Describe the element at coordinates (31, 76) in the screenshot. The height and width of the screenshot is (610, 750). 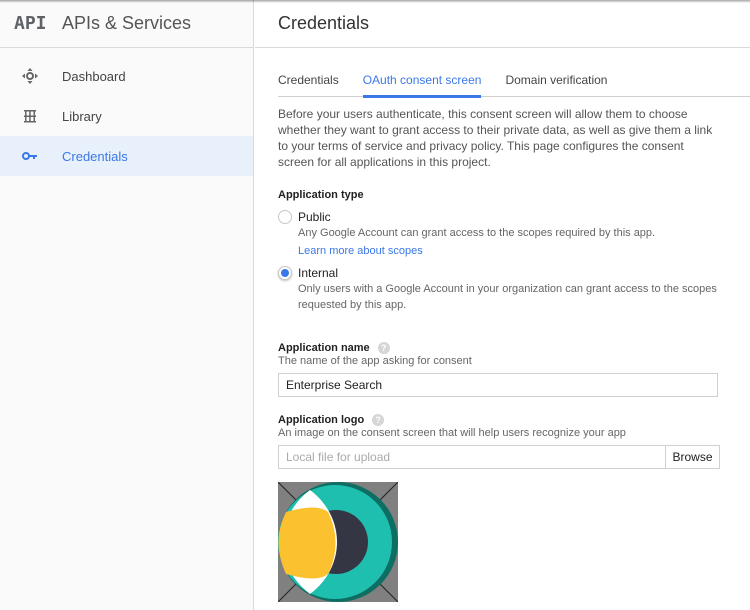
I see `dashboard-icon` at that location.